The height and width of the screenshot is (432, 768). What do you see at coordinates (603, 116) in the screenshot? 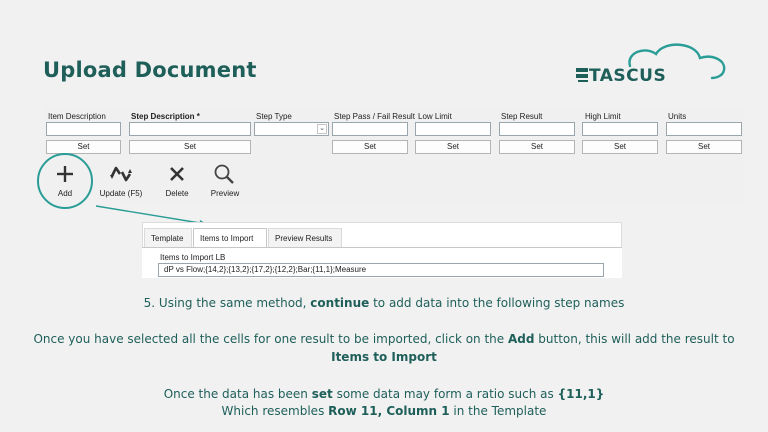
I see `label-high-limit: High Limit` at bounding box center [603, 116].